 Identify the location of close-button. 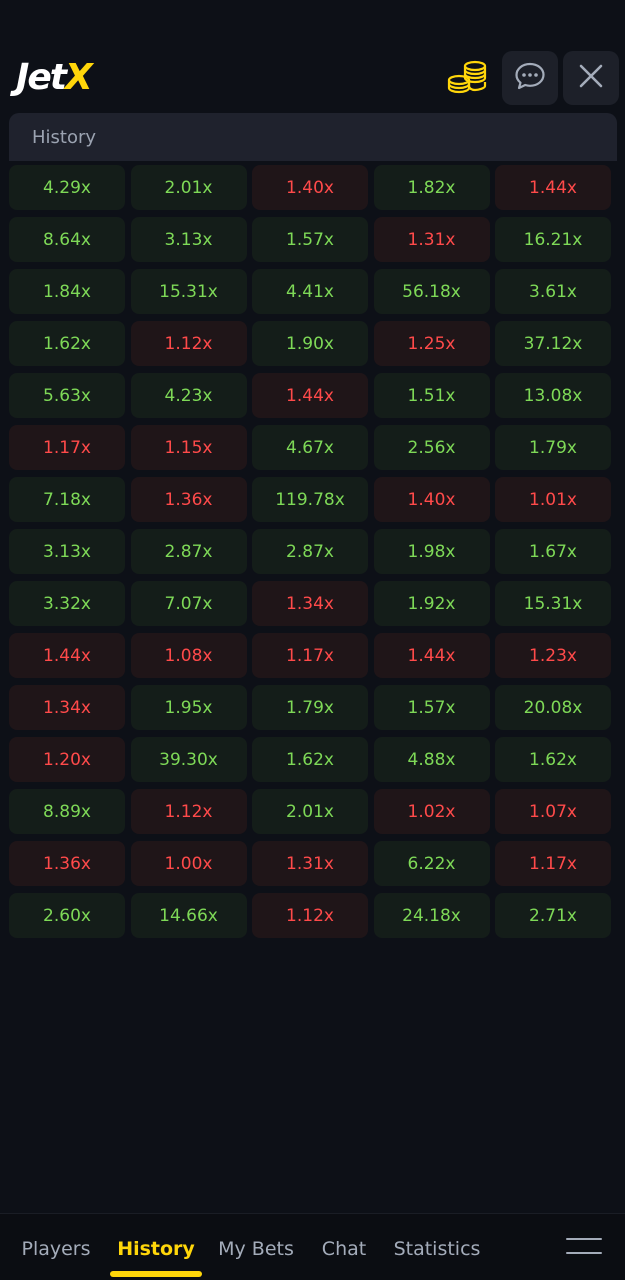
(591, 78).